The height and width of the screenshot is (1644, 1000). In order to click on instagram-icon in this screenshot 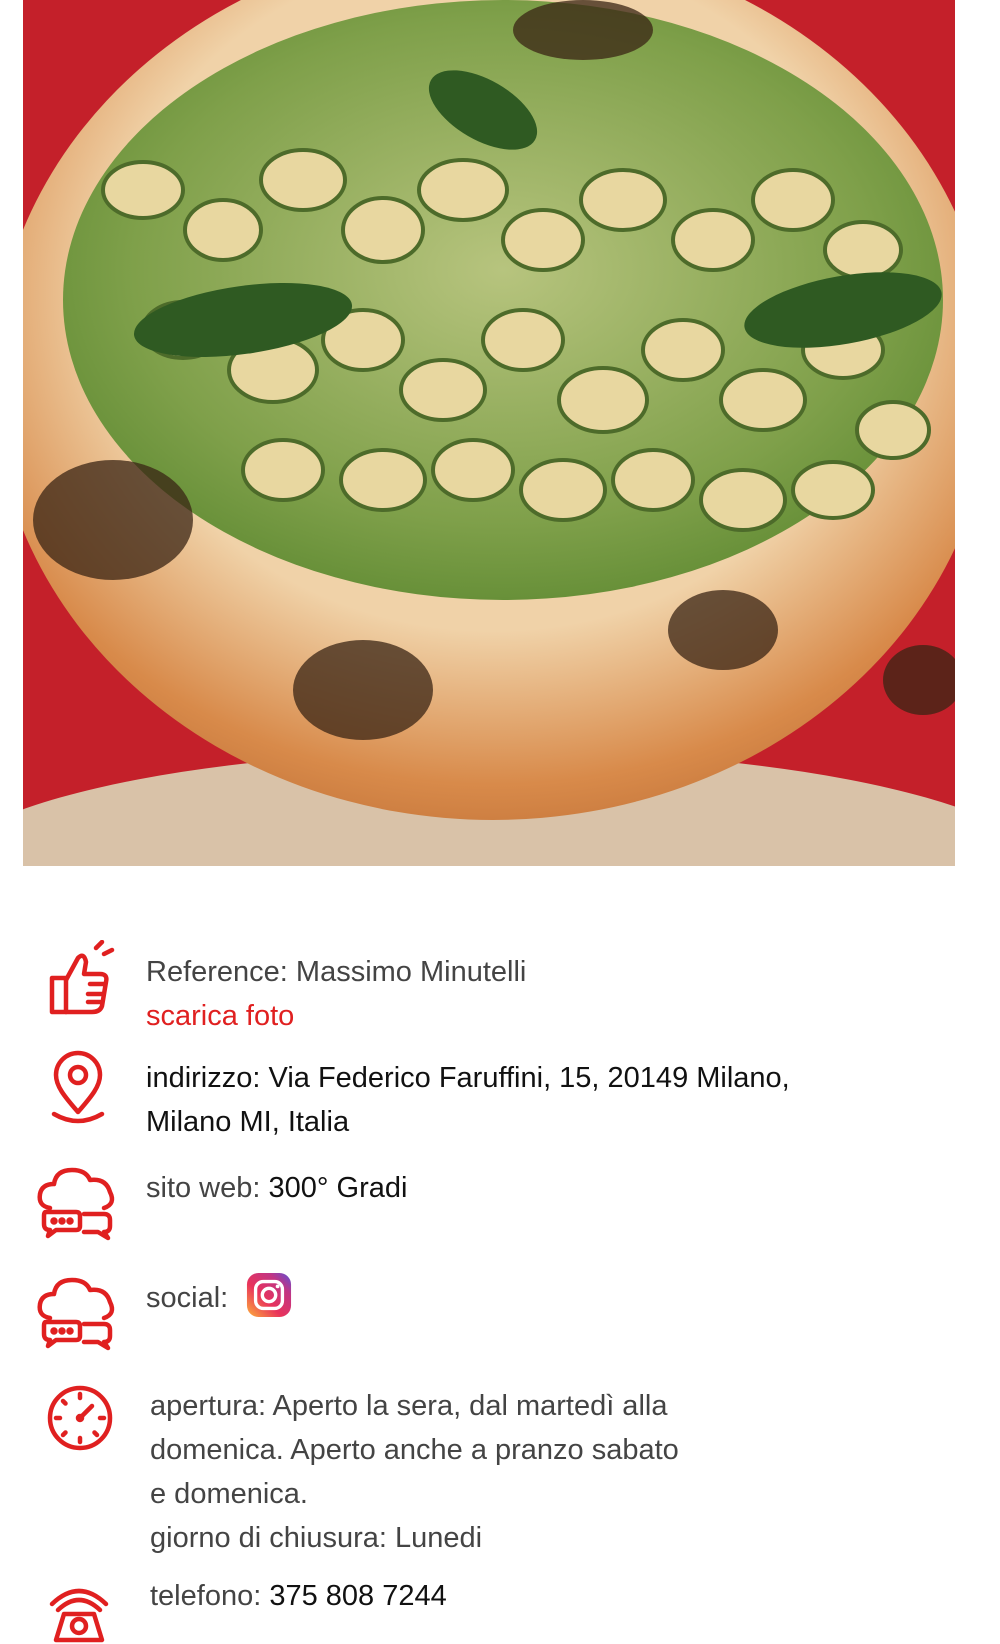, I will do `click(269, 1295)`.